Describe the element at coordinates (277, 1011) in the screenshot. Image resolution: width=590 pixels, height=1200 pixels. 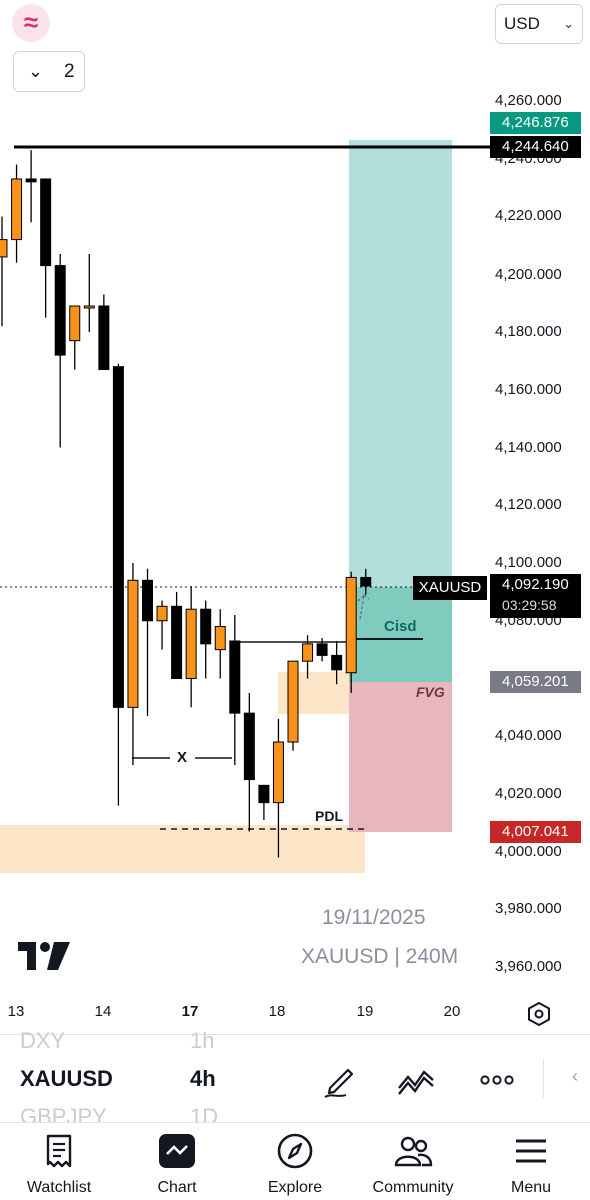
I see `x-tick: 18` at that location.